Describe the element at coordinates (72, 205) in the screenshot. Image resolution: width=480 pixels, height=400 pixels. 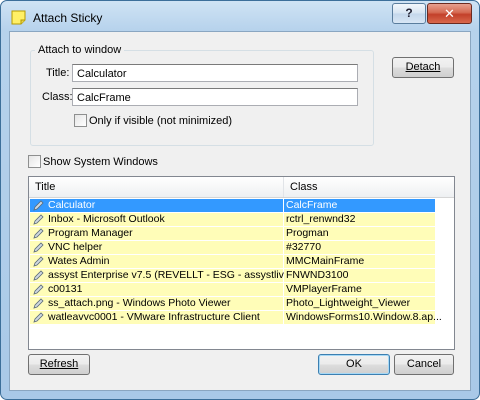
I see `row-title: Calculator` at that location.